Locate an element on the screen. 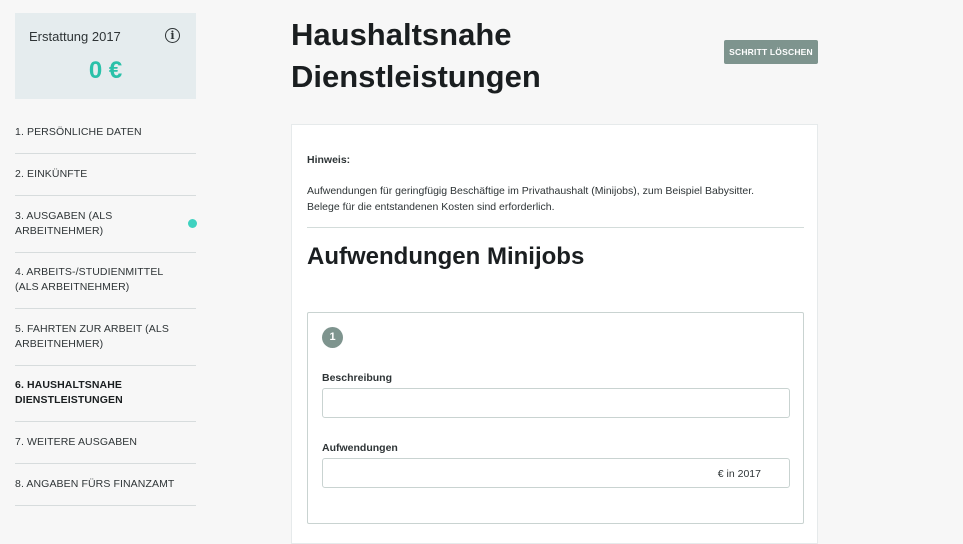 This screenshot has width=963, height=544. nav-item-weitere-ausgaben: 7. WEITERE AUSGABEN is located at coordinates (105, 443).